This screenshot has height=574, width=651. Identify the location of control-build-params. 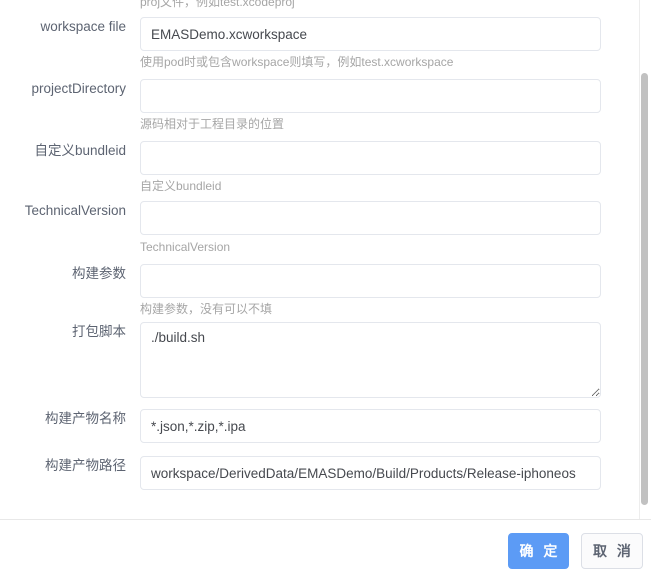
(370, 281).